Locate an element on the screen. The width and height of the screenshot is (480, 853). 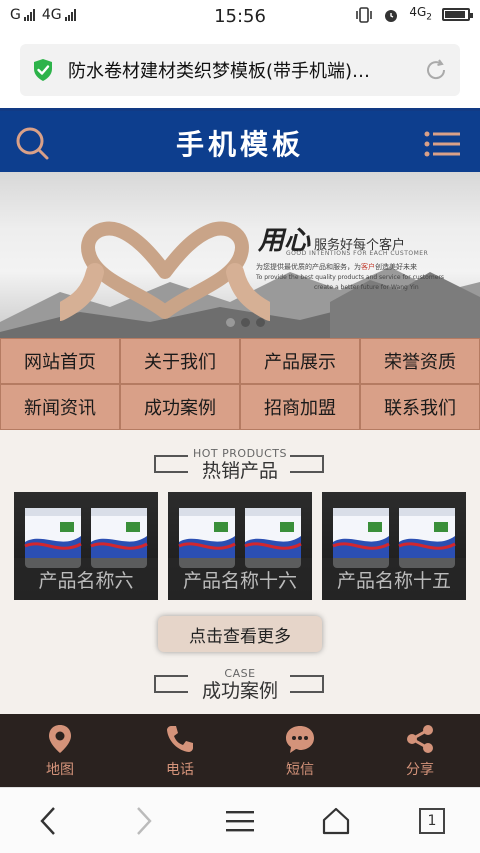
sms-icon is located at coordinates (300, 739).